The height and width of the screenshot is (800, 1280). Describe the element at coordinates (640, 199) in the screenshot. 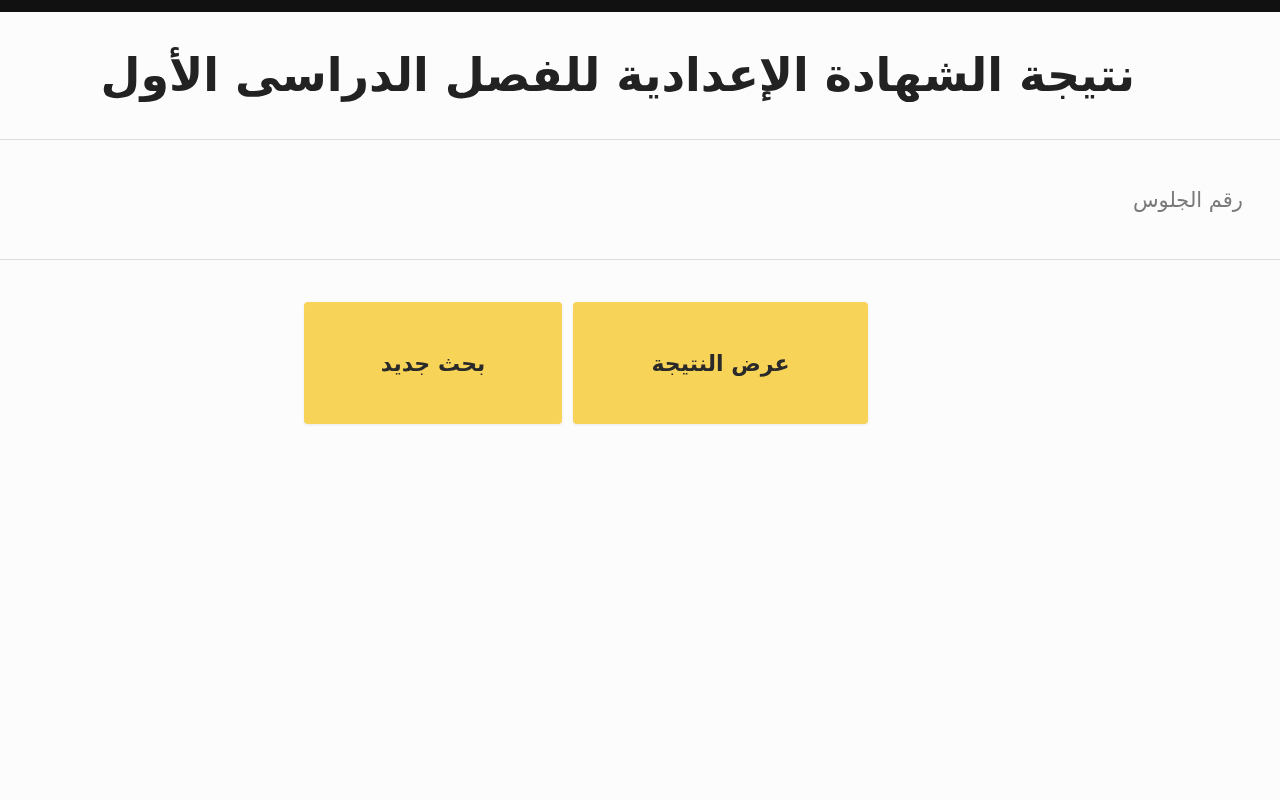

I see `seat-number-field: رقم الجلوس` at that location.